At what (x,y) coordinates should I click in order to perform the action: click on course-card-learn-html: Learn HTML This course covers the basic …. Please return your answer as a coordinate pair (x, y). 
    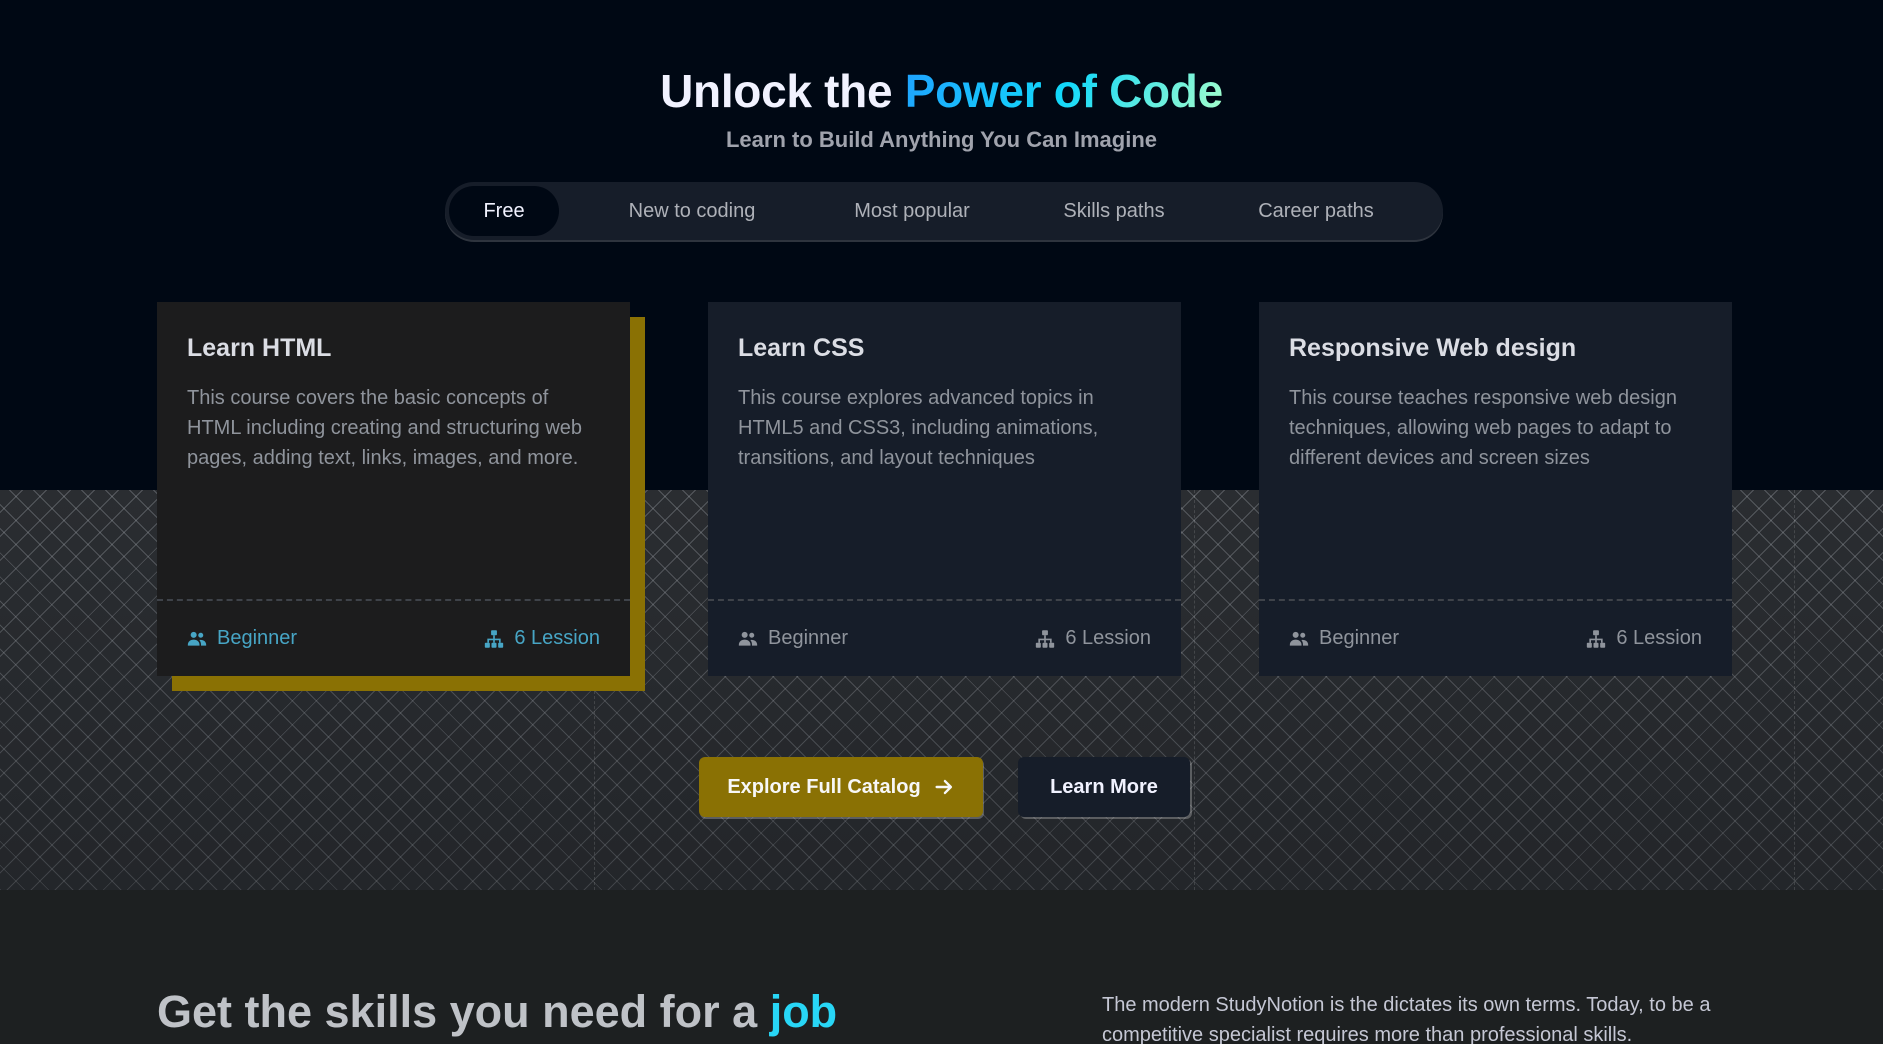
    Looking at the image, I should click on (393, 489).